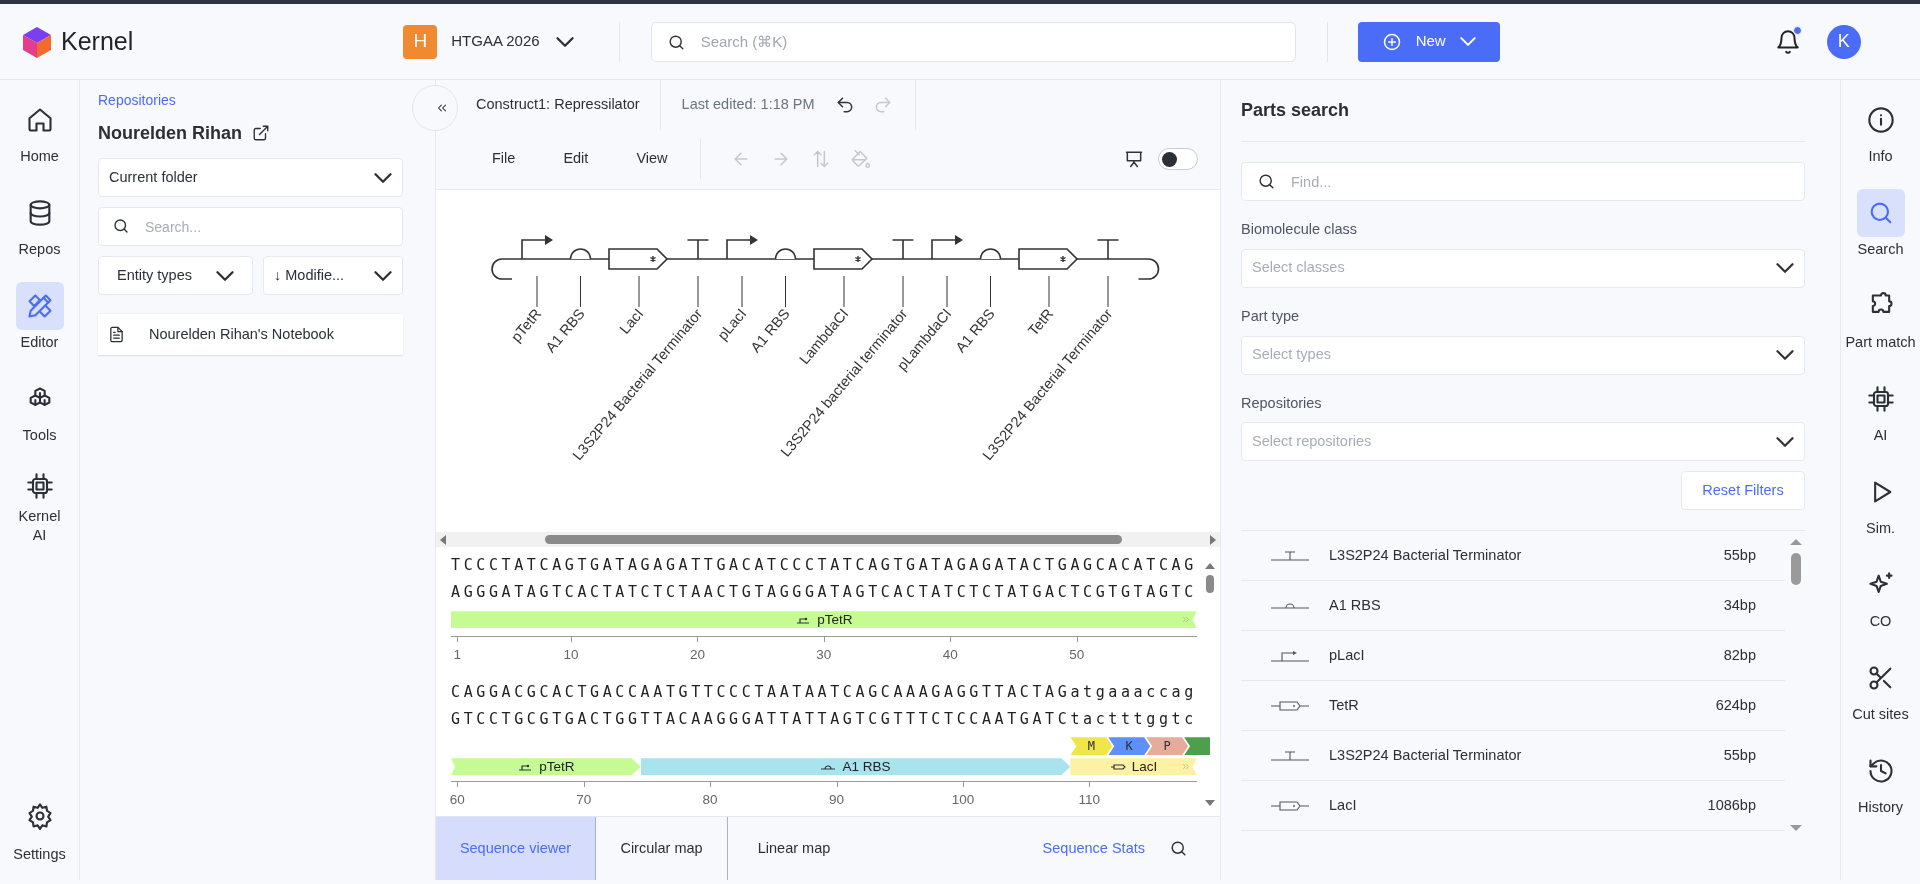 The width and height of the screenshot is (1920, 884). Describe the element at coordinates (420, 41) in the screenshot. I see `workspace-initial: H` at that location.